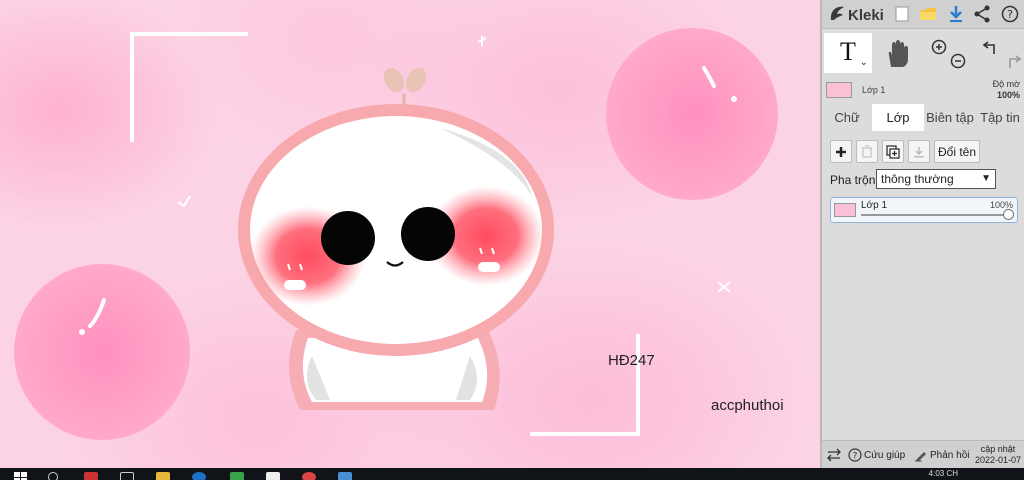  I want to click on tab-text: Chữ, so click(847, 117).